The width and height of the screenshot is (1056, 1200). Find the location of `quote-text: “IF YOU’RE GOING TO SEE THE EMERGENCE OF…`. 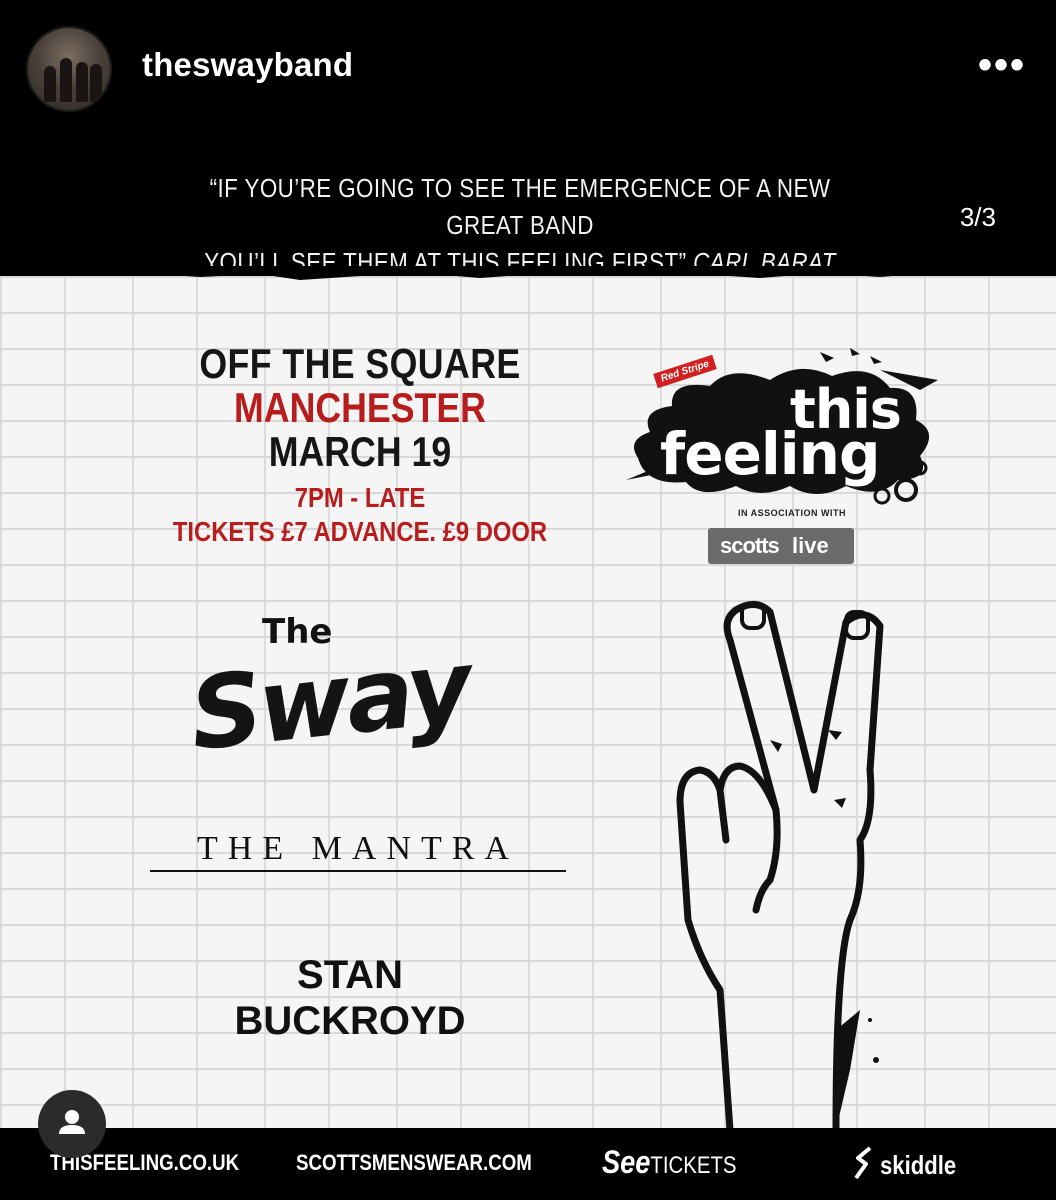

quote-text: “IF YOU’RE GOING TO SEE THE EMERGENCE OF… is located at coordinates (520, 225).